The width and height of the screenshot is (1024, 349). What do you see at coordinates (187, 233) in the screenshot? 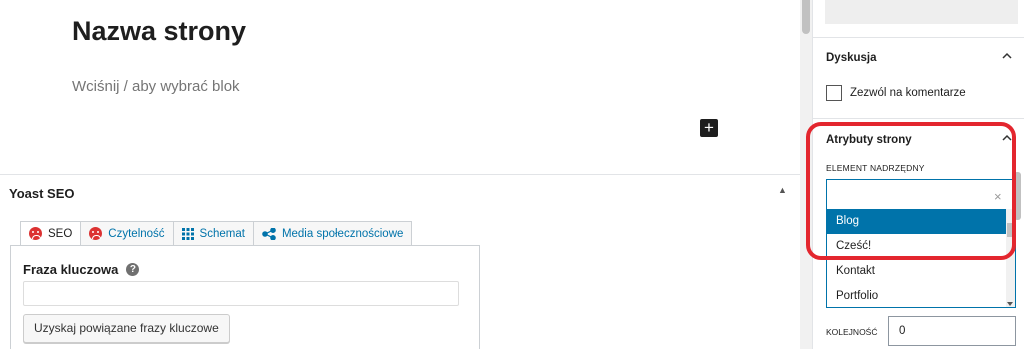
I see `grid-icon` at bounding box center [187, 233].